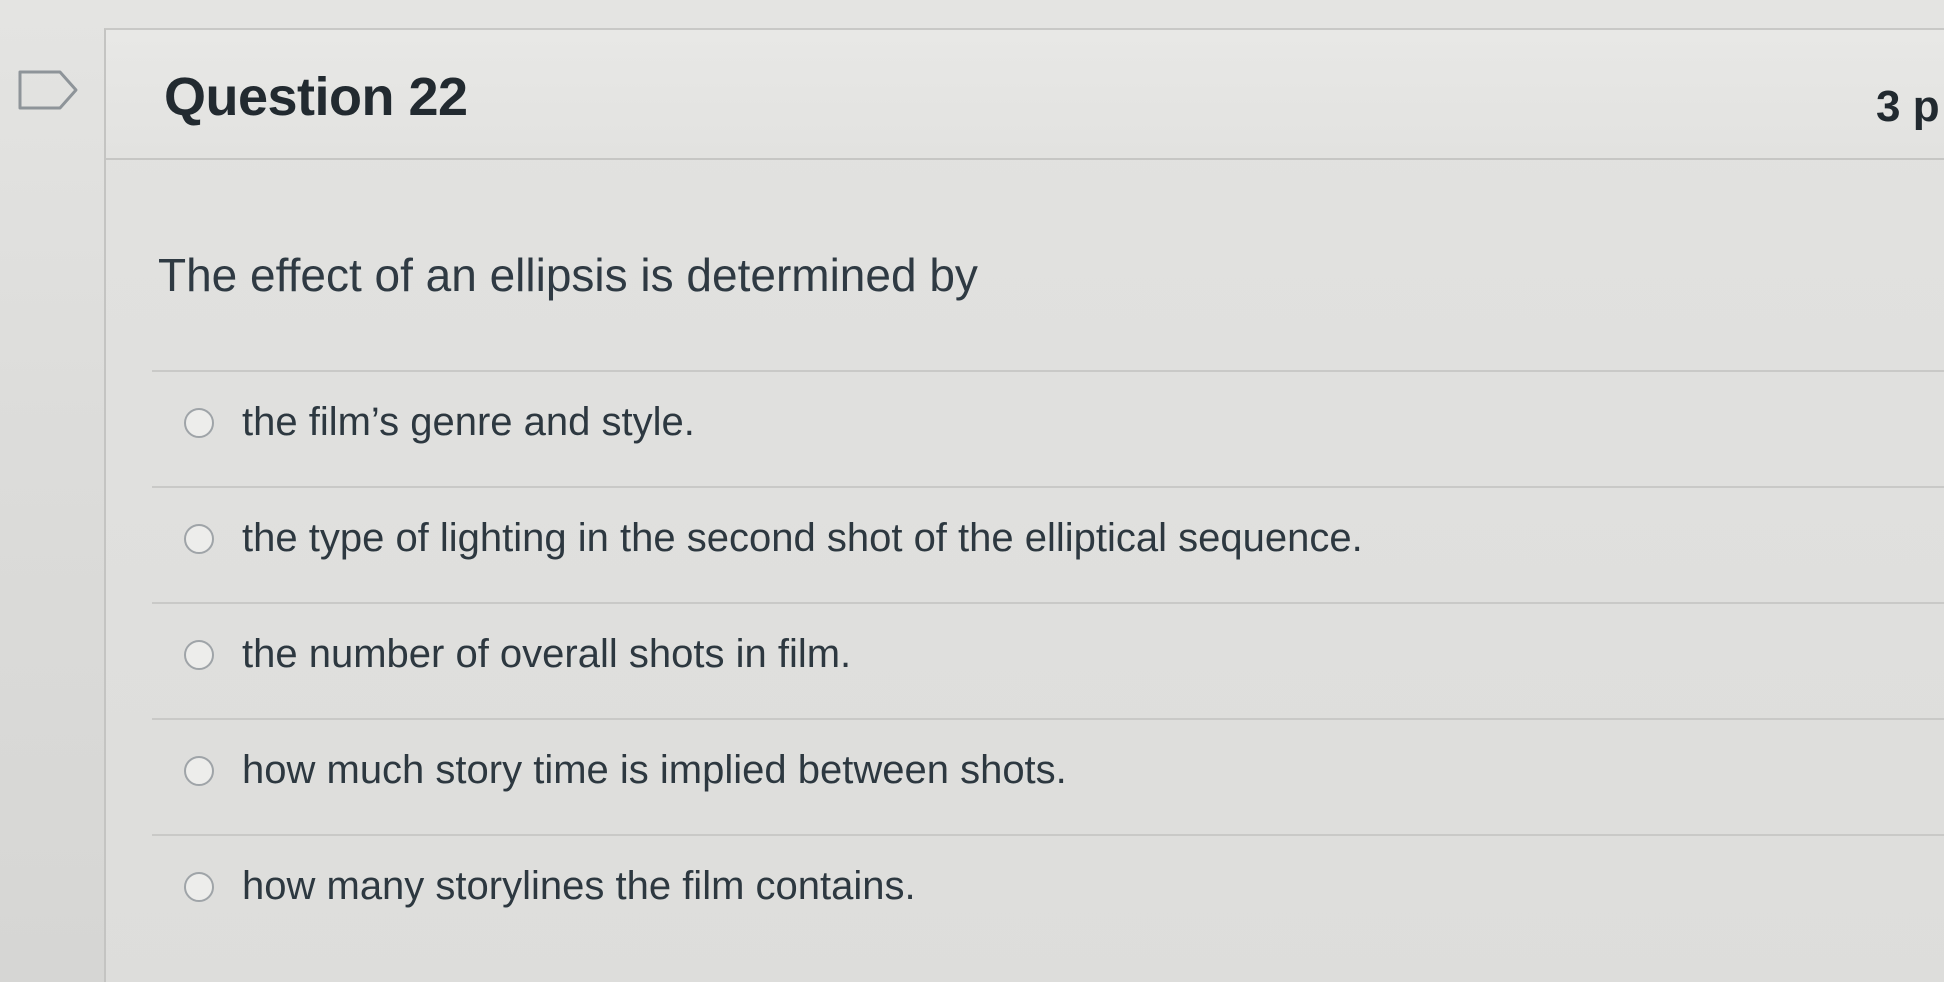 The image size is (1944, 982). Describe the element at coordinates (1048, 892) in the screenshot. I see `answer-option-5: how many storylines the film contains.` at that location.